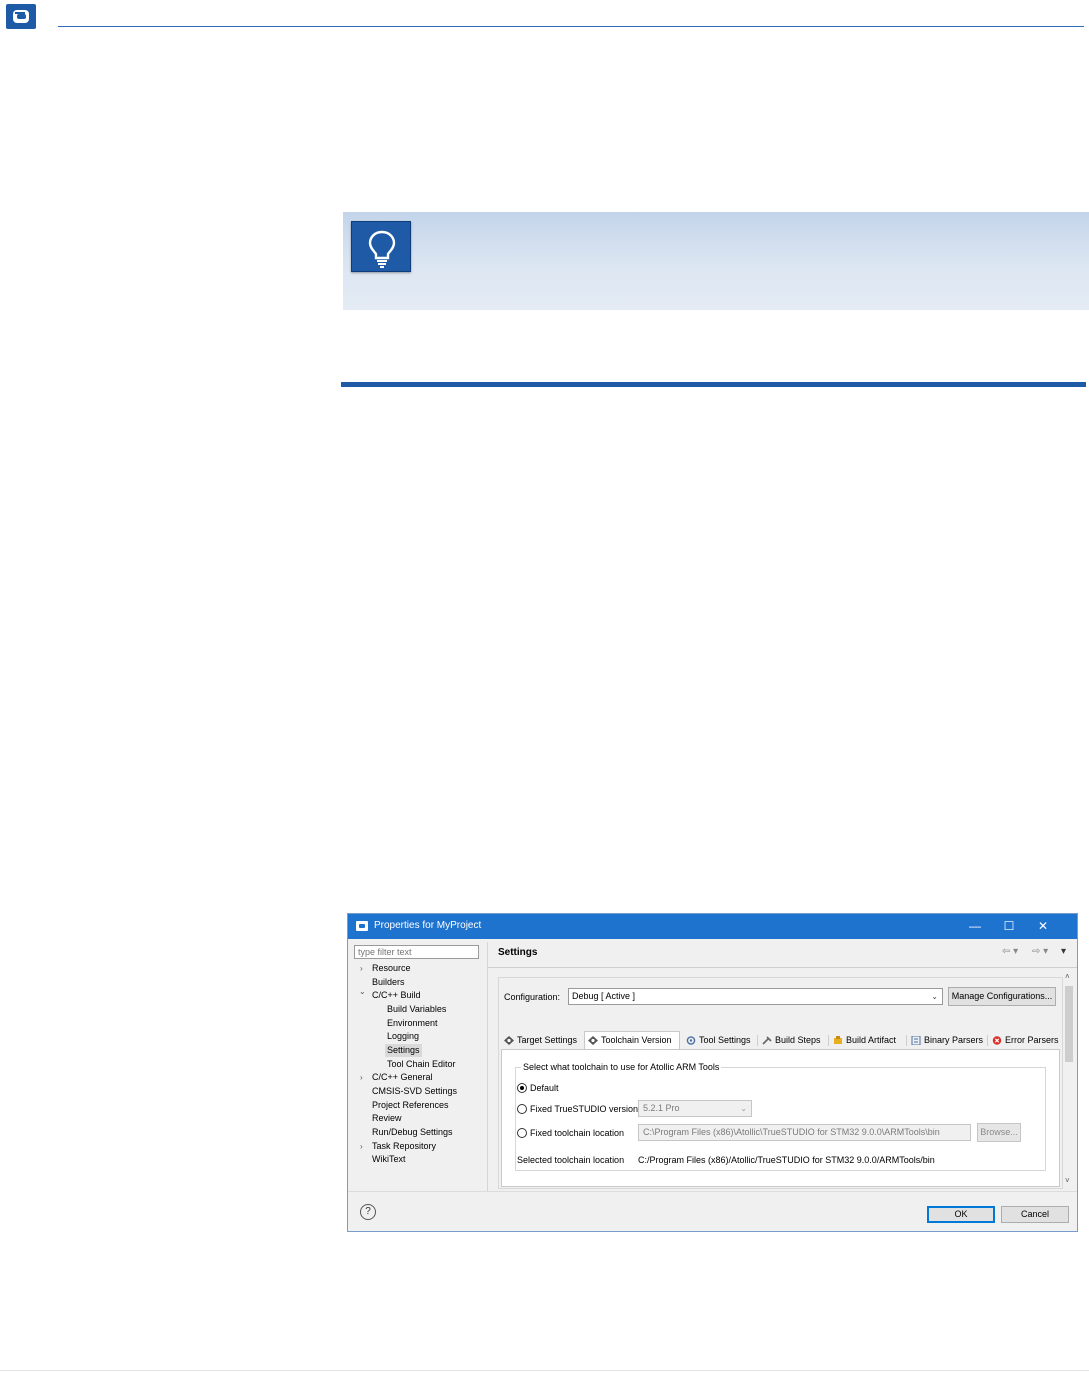 The width and height of the screenshot is (1089, 1373). What do you see at coordinates (532, 997) in the screenshot?
I see `configuration-label: Configuration:` at bounding box center [532, 997].